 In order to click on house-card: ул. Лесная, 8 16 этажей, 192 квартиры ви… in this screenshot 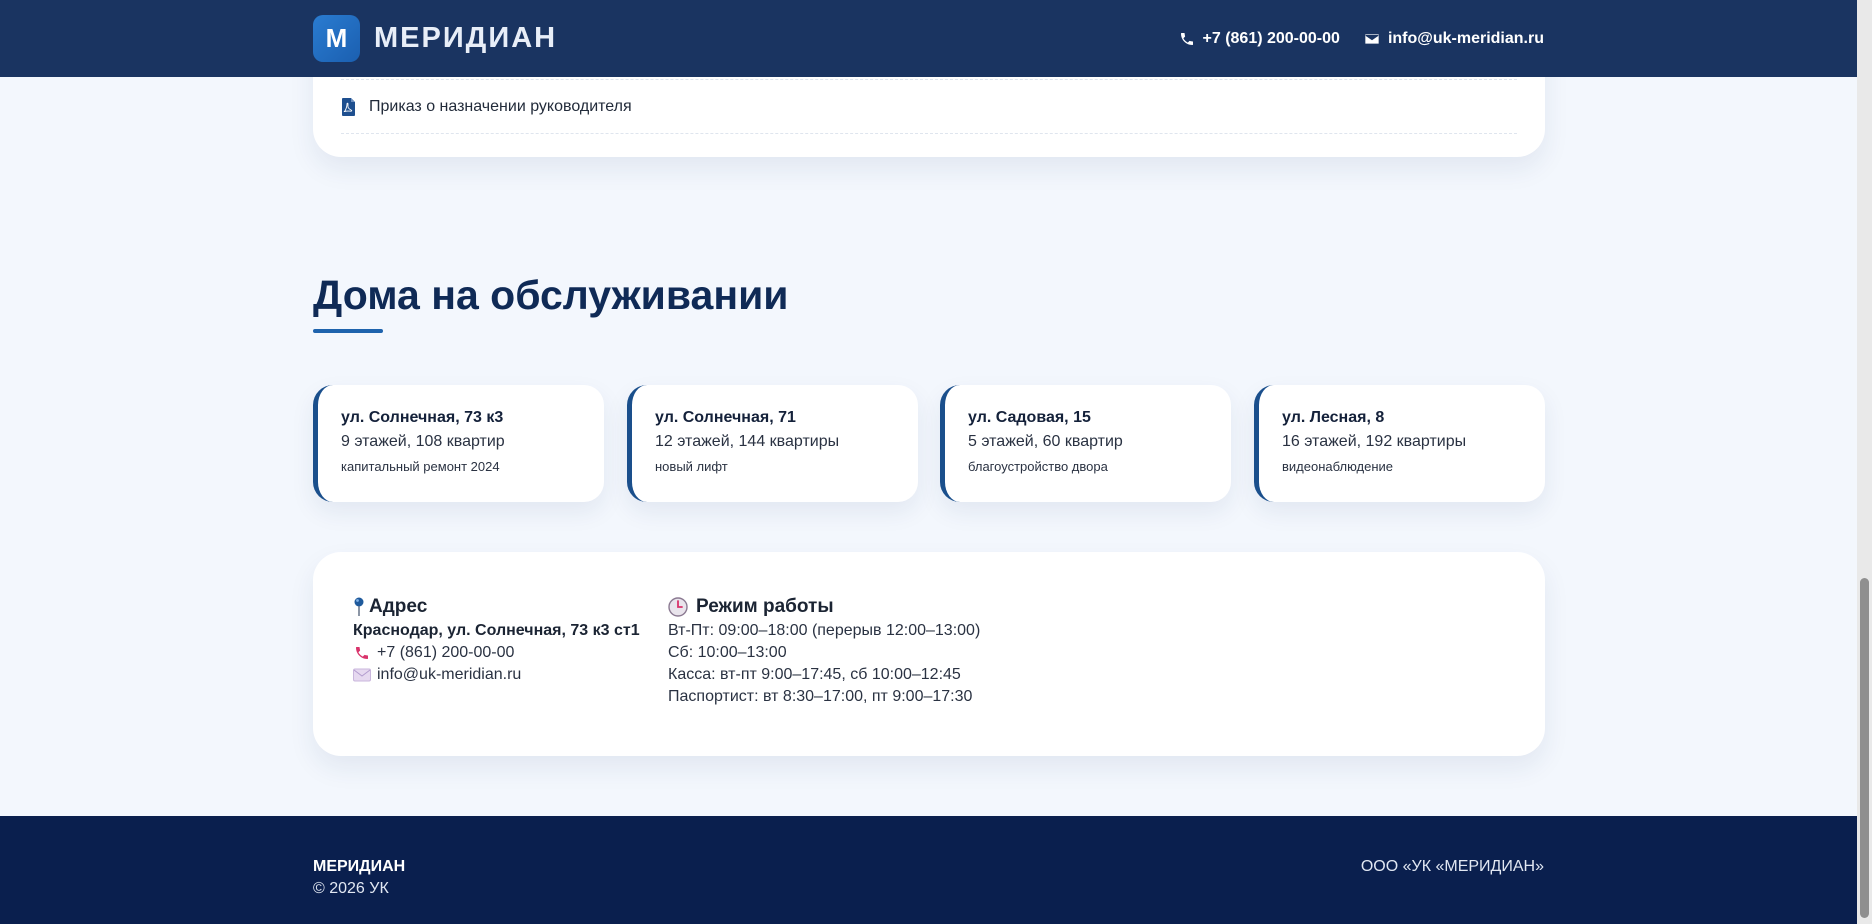, I will do `click(1399, 443)`.